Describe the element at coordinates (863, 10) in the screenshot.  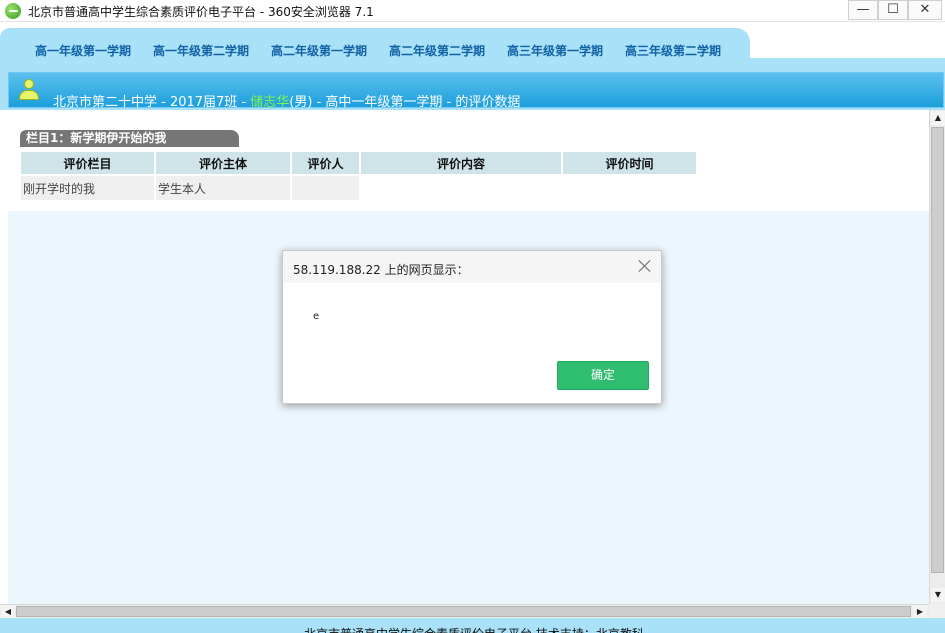
I see `minimize-button: —` at that location.